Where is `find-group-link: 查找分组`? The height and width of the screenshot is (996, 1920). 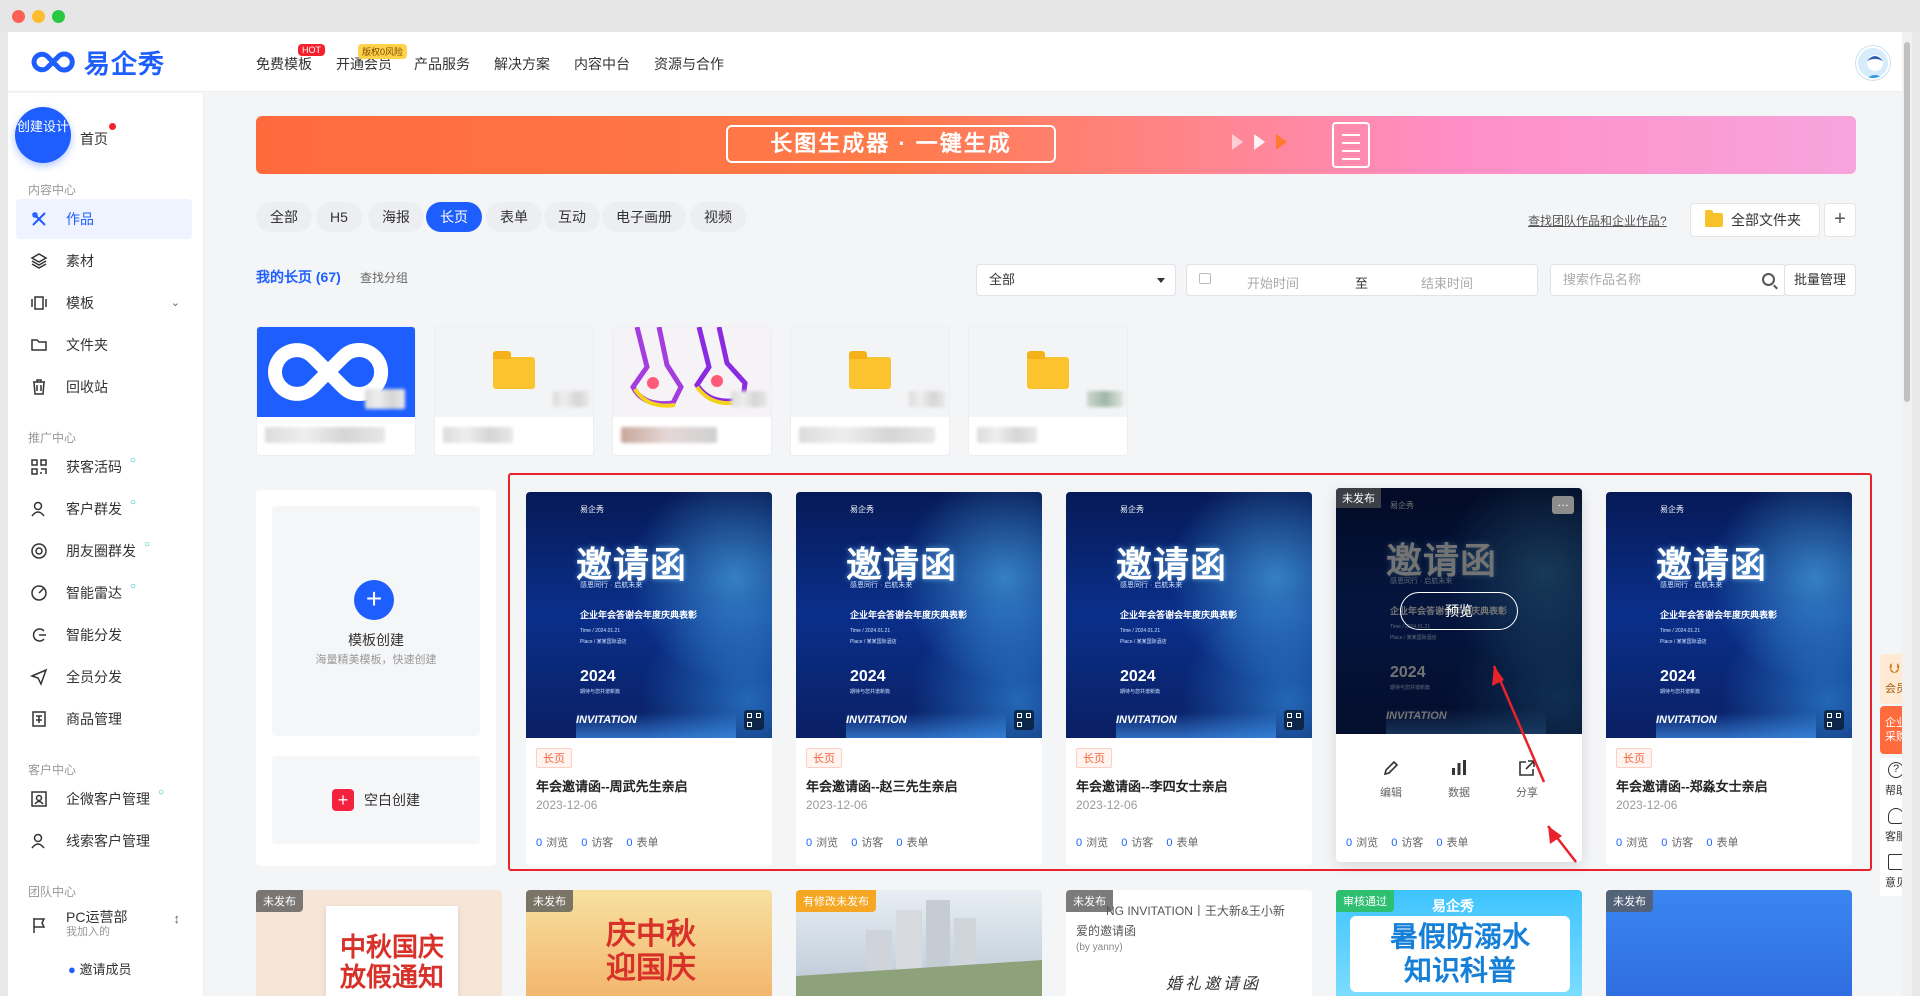
find-group-link: 查找分组 is located at coordinates (384, 277).